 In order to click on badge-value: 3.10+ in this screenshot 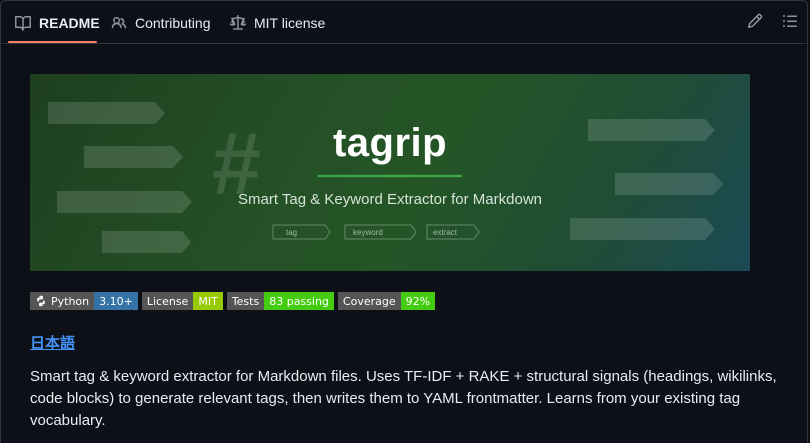, I will do `click(116, 301)`.